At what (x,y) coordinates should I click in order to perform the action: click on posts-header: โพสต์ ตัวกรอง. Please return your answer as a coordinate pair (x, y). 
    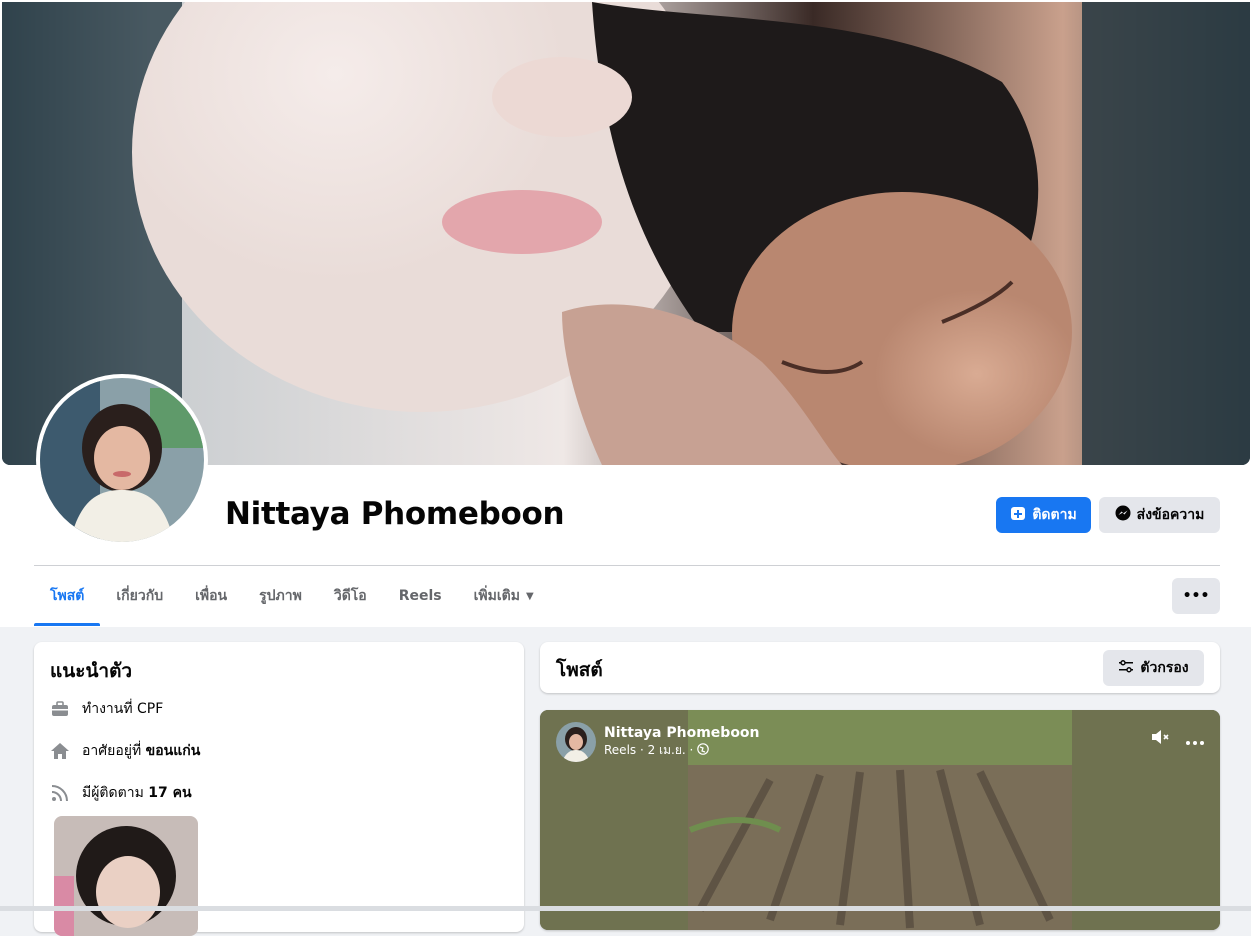
    Looking at the image, I should click on (880, 667).